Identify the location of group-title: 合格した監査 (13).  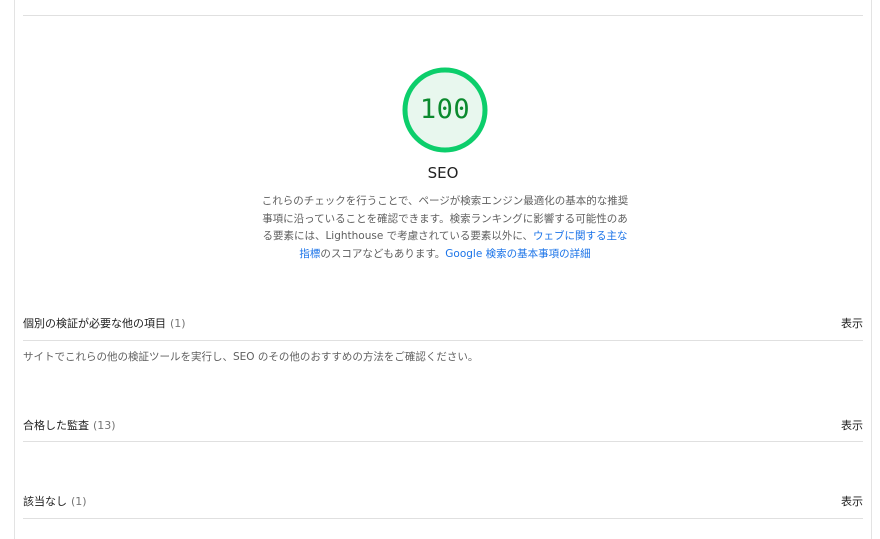
(69, 425).